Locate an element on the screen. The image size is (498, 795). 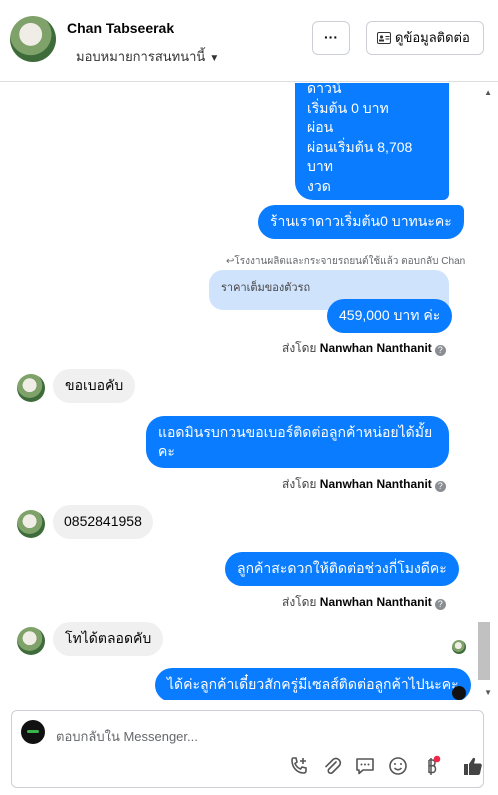
contact-card-icon is located at coordinates (384, 38).